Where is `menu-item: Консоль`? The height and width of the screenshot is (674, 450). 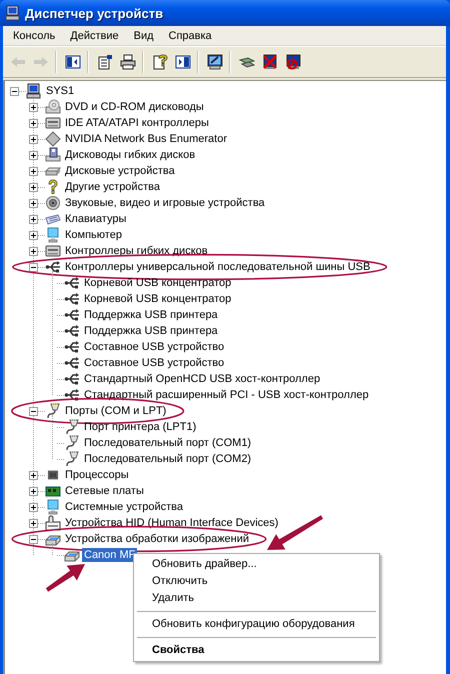
menu-item: Консоль is located at coordinates (35, 36).